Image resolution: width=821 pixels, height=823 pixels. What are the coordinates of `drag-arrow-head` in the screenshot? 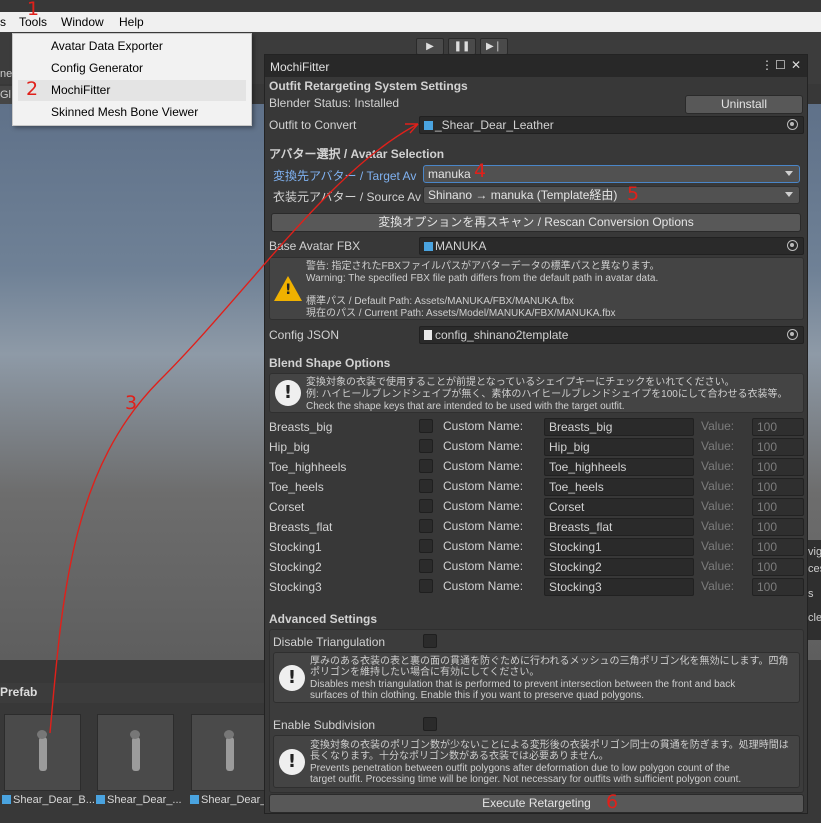 It's located at (412, 128).